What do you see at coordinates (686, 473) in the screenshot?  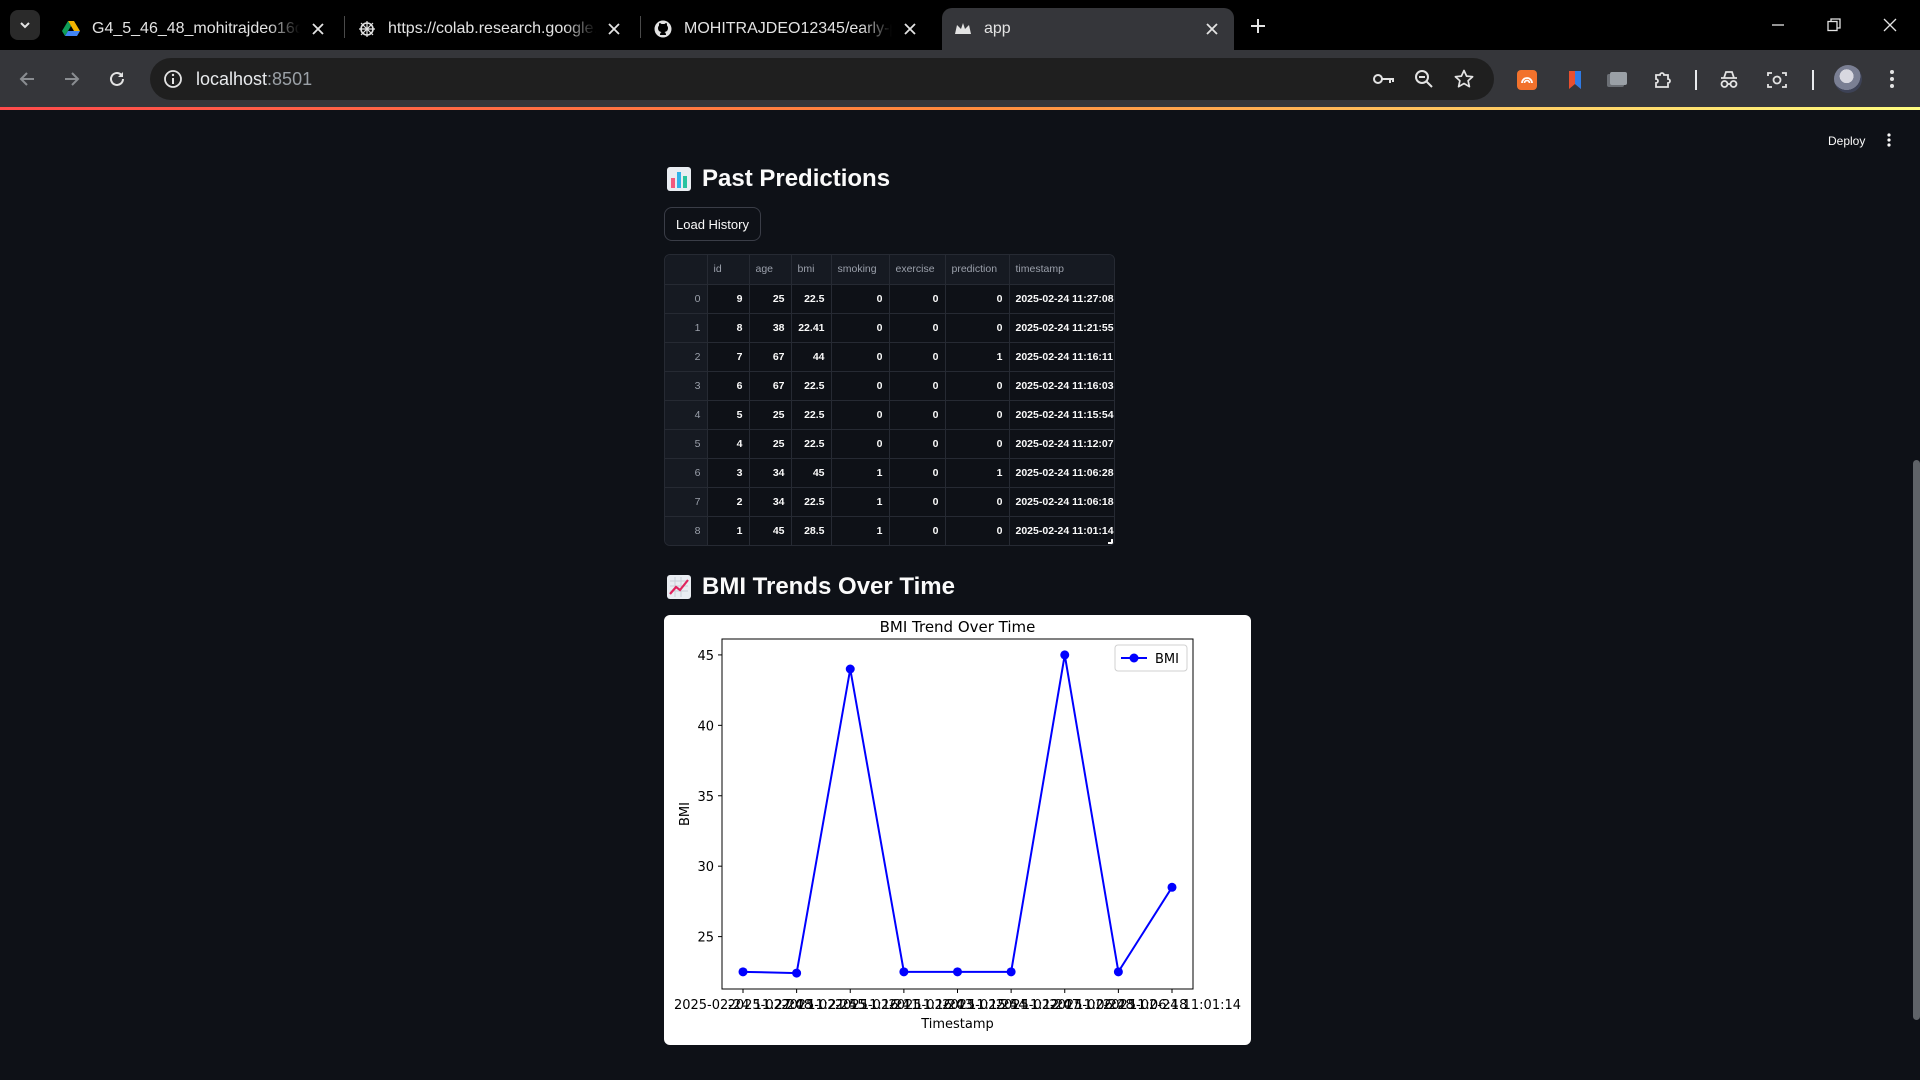 I see `row-index-cell: 6` at bounding box center [686, 473].